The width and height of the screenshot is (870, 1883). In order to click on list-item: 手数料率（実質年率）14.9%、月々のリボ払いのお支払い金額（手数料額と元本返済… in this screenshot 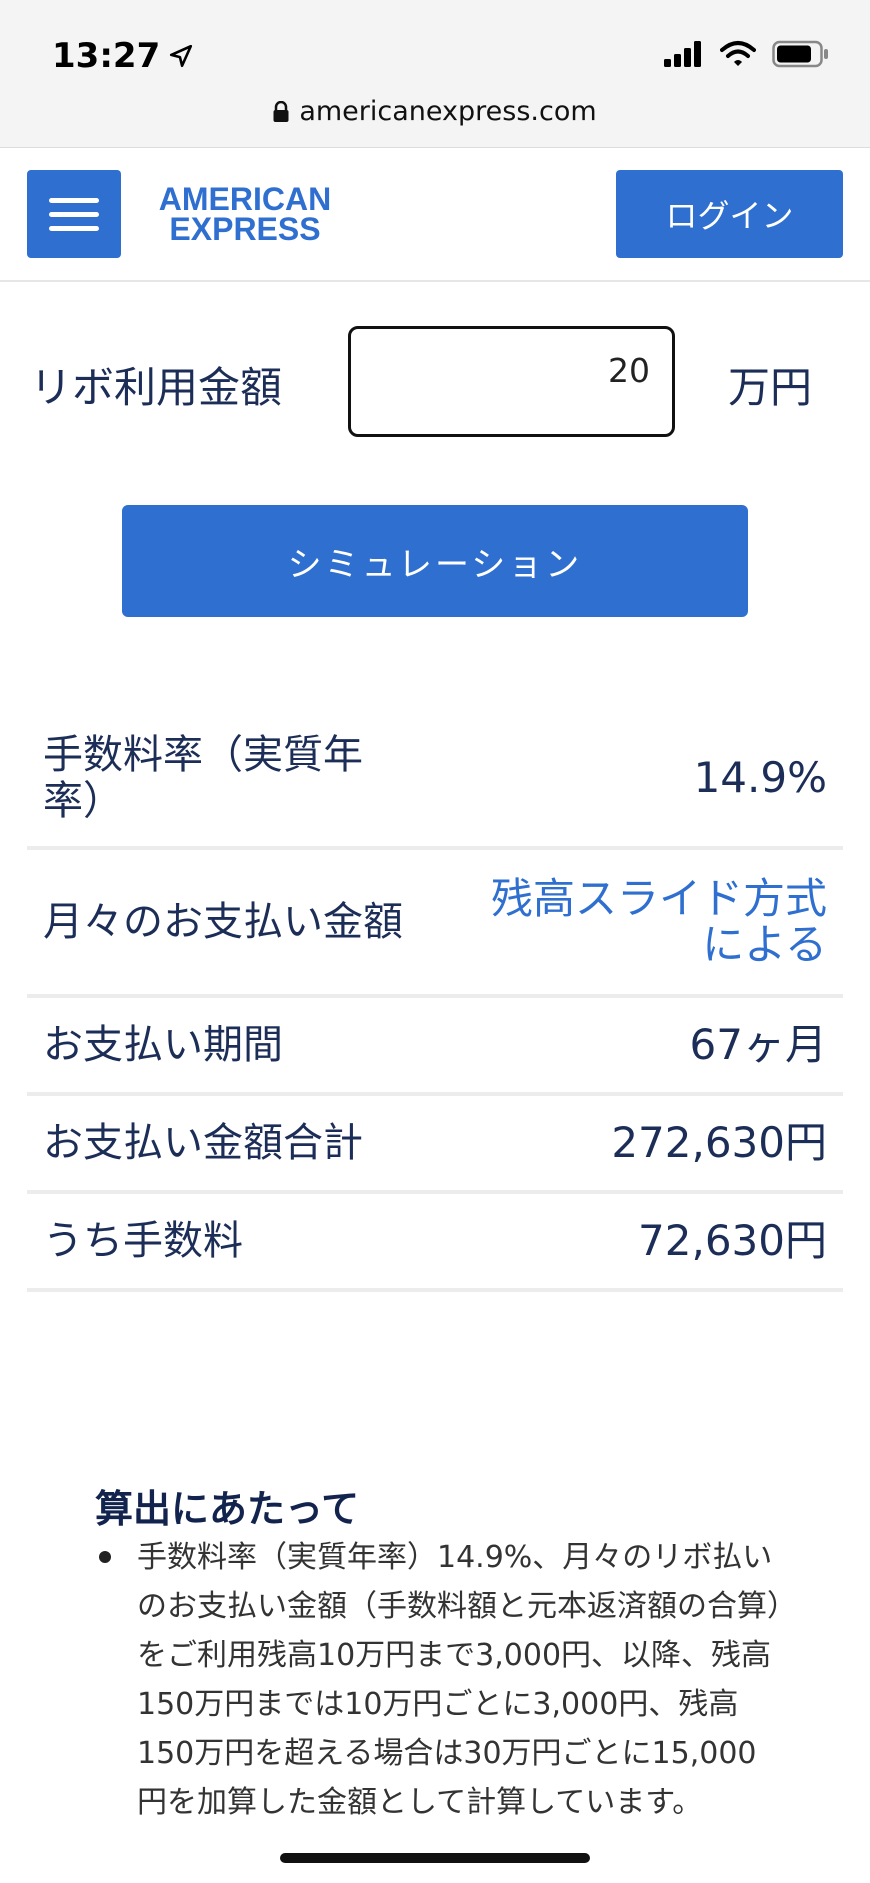, I will do `click(440, 1680)`.